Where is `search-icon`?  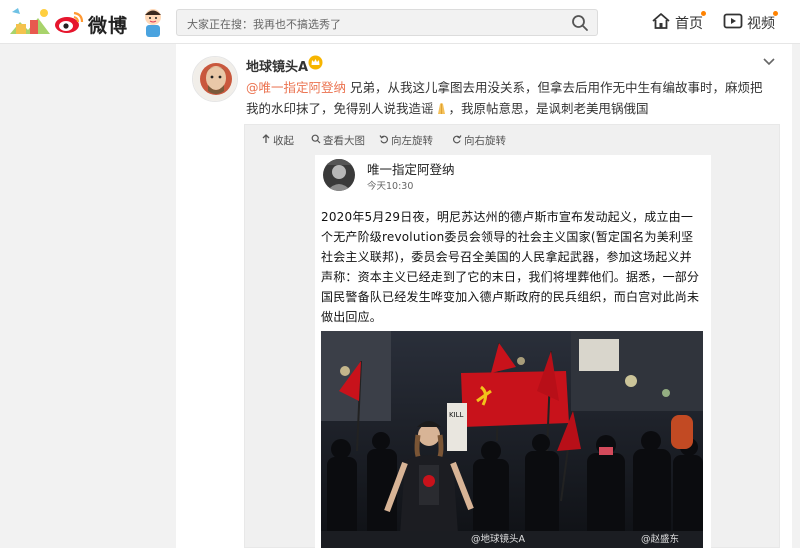
search-icon is located at coordinates (580, 23).